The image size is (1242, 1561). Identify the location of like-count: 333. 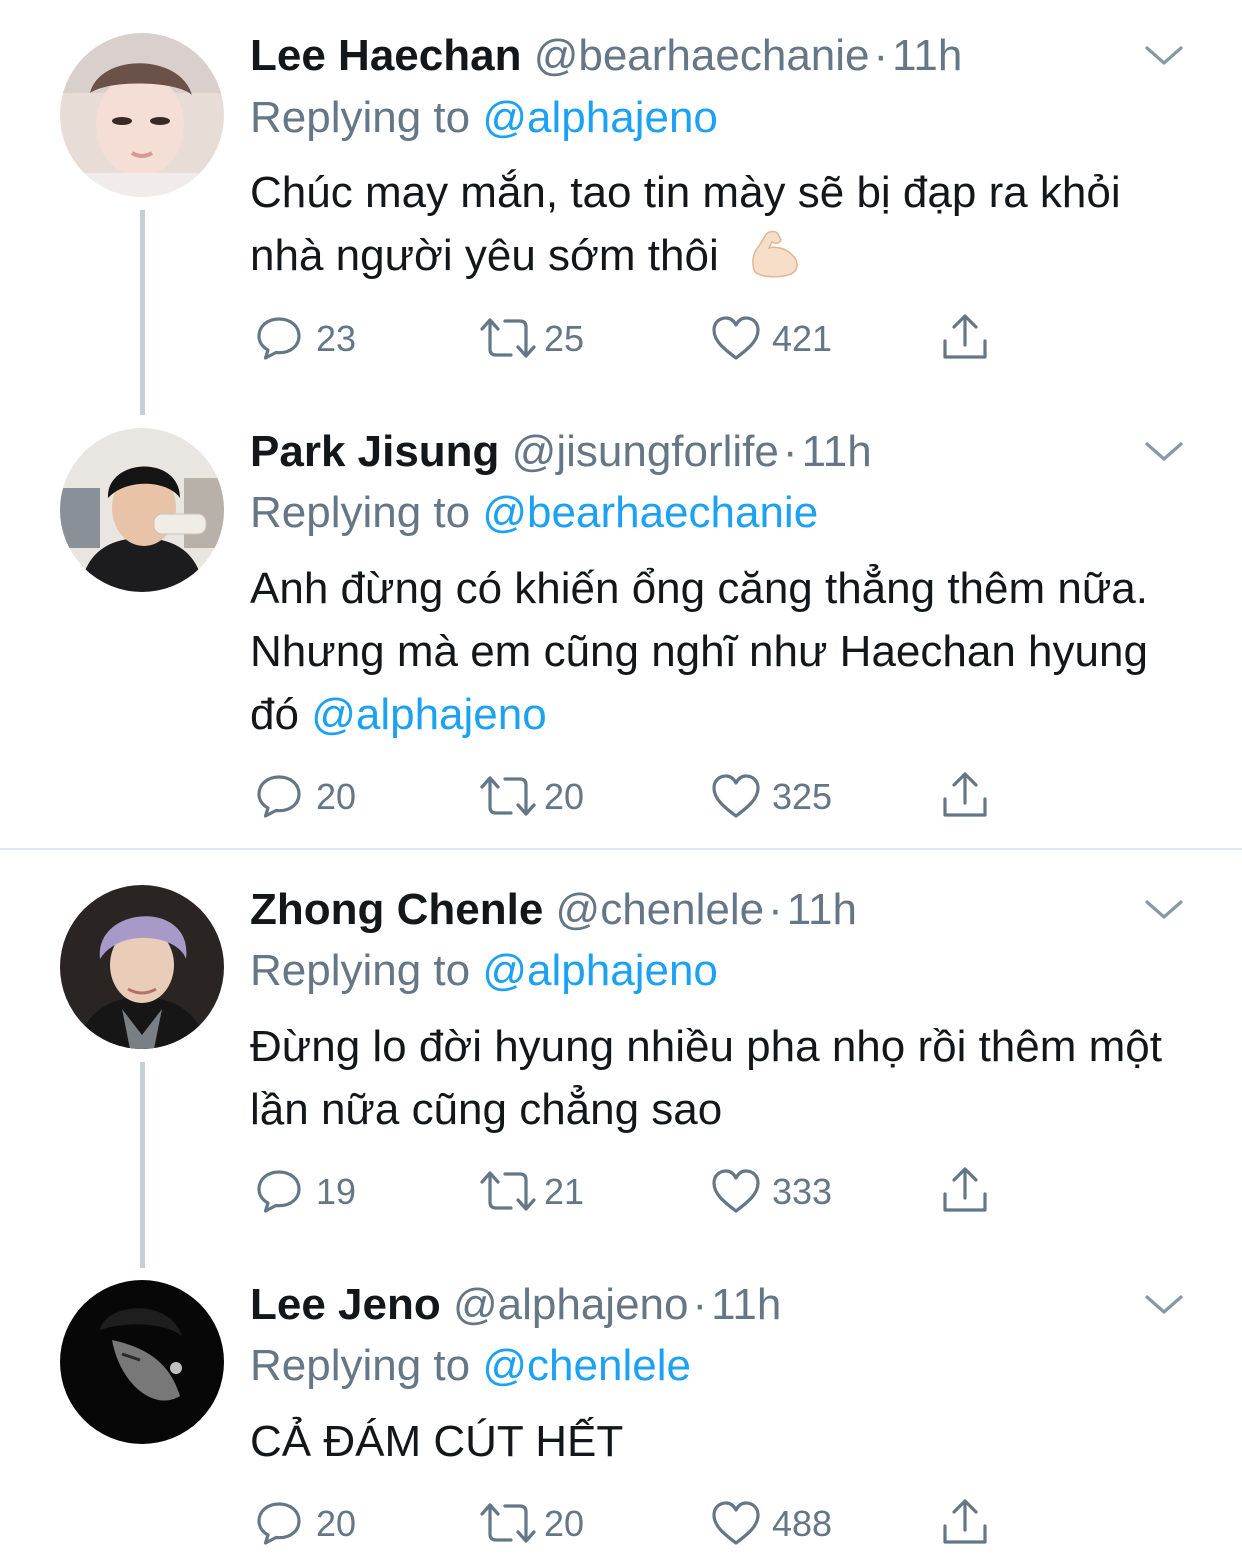
(802, 1191).